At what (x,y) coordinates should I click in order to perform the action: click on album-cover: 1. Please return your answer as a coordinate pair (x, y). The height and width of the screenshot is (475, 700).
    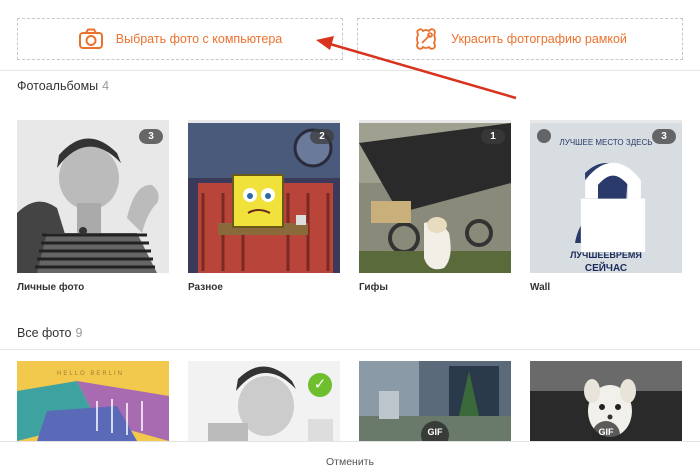
    Looking at the image, I should click on (435, 196).